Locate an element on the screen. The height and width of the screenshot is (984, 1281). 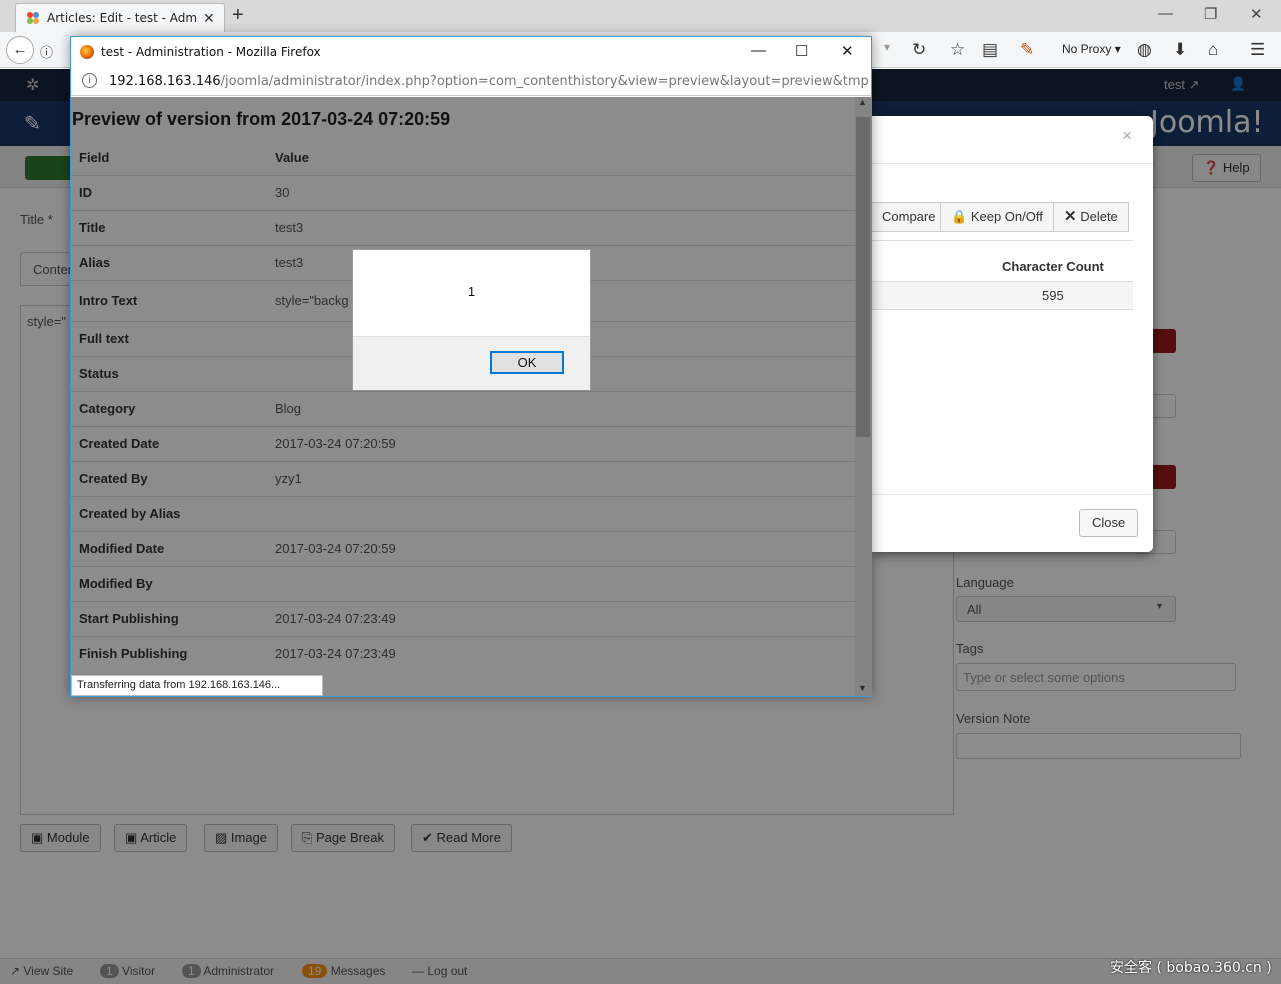
proxy-label: No Proxy is located at coordinates (1087, 49).